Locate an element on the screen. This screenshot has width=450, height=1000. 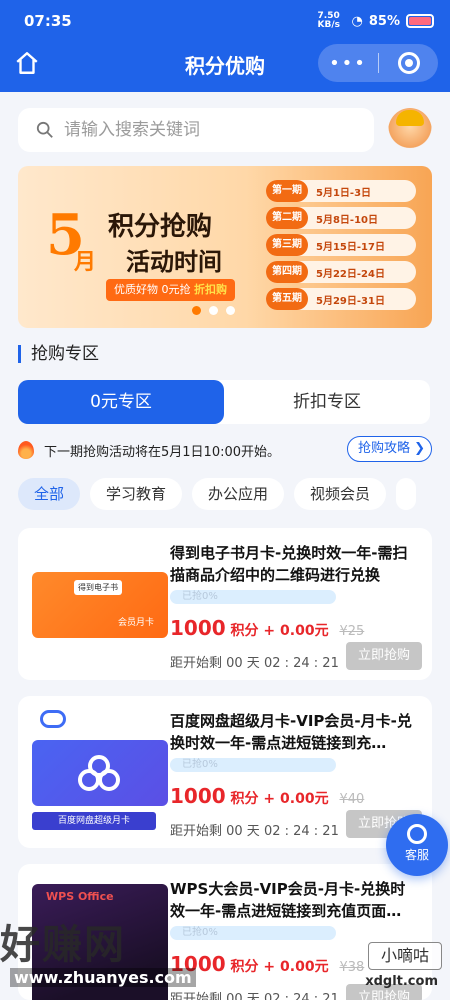
watermark-brand: 小嘀咕 is located at coordinates (405, 956).